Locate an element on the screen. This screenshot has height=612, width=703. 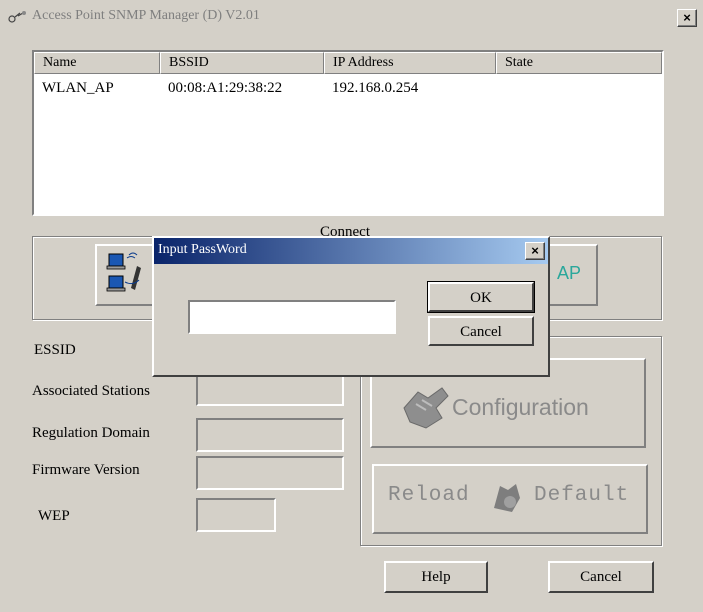
dialog-cancel-button: Cancel is located at coordinates (481, 331).